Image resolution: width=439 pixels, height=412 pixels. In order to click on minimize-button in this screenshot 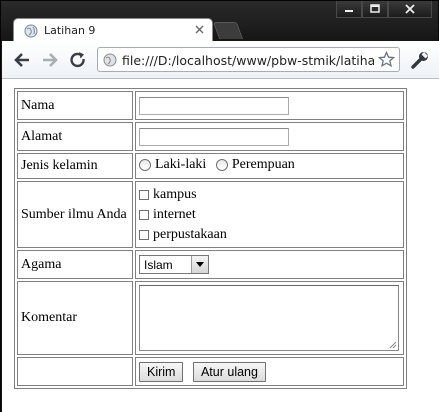, I will do `click(349, 9)`.